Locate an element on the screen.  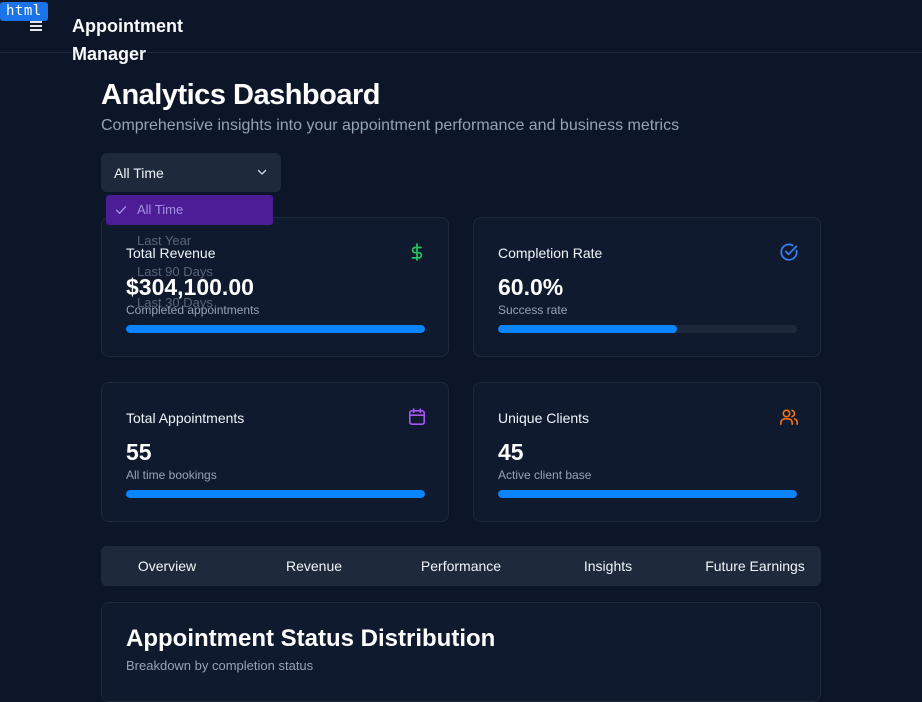
card-title: Unique Clients is located at coordinates (544, 418).